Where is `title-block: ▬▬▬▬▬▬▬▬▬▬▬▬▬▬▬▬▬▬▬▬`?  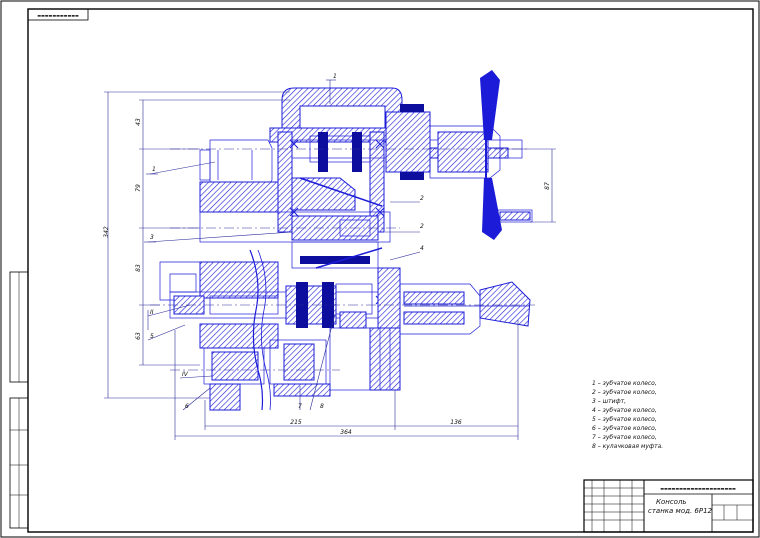
title-block: ▬▬▬▬▬▬▬▬▬▬▬▬▬▬▬▬▬▬▬▬ is located at coordinates (668, 506).